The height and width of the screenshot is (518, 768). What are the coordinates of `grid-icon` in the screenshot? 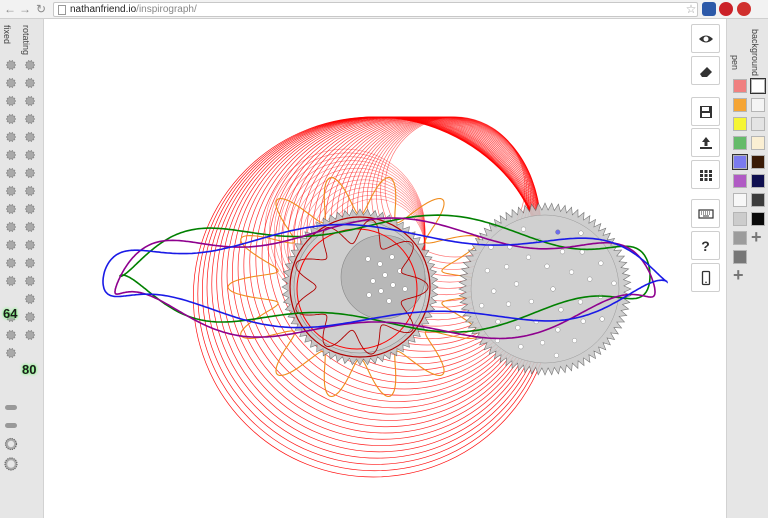 It's located at (705, 175).